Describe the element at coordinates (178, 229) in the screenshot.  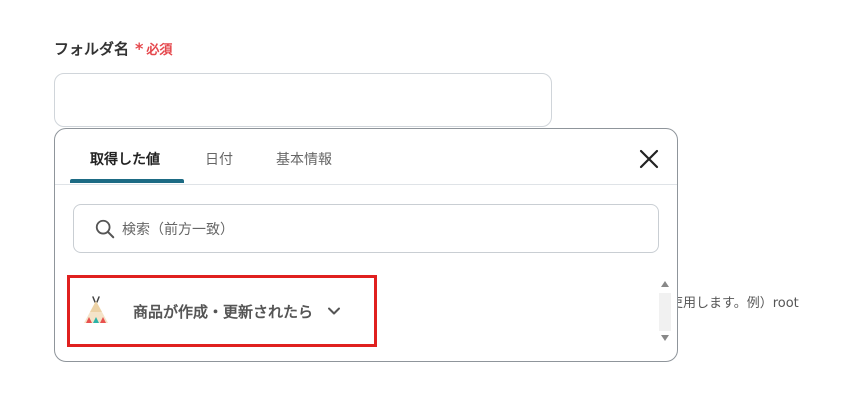
I see `search-placeholder: 検索（前方一致）` at that location.